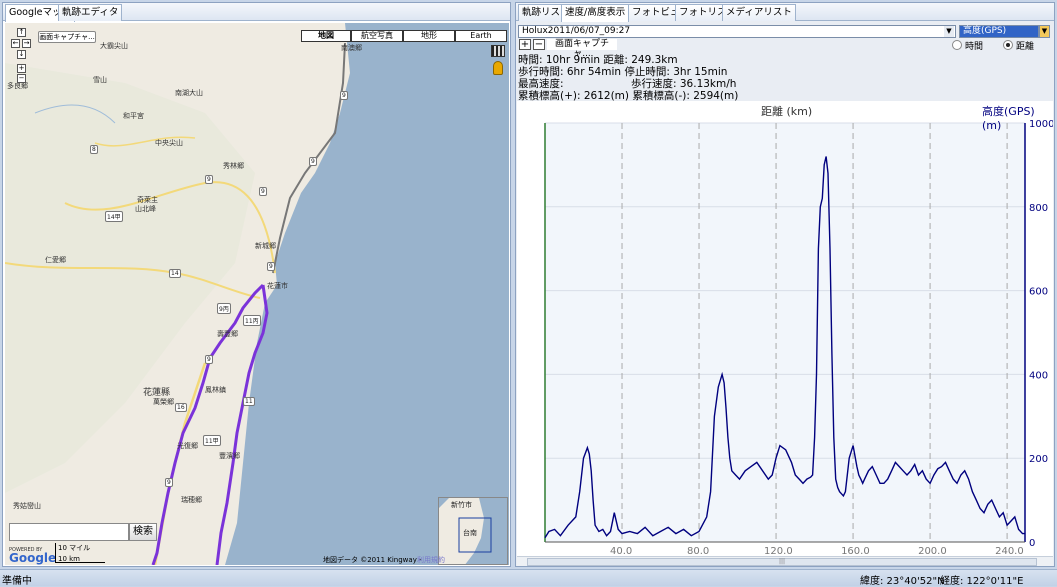  What do you see at coordinates (229, 456) in the screenshot?
I see `place-label: 豐濱郷` at bounding box center [229, 456].